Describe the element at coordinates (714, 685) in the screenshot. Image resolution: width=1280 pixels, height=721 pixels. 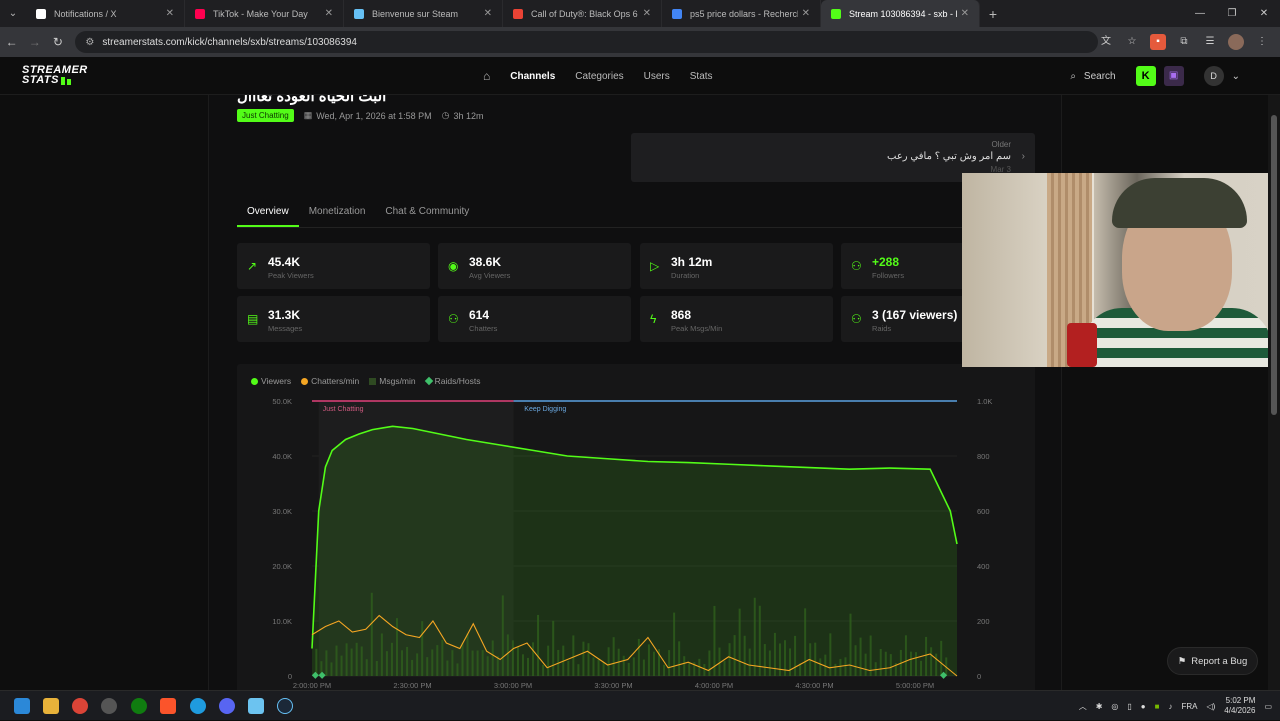
I see `x-tick-label: 4:00:00 PM` at that location.